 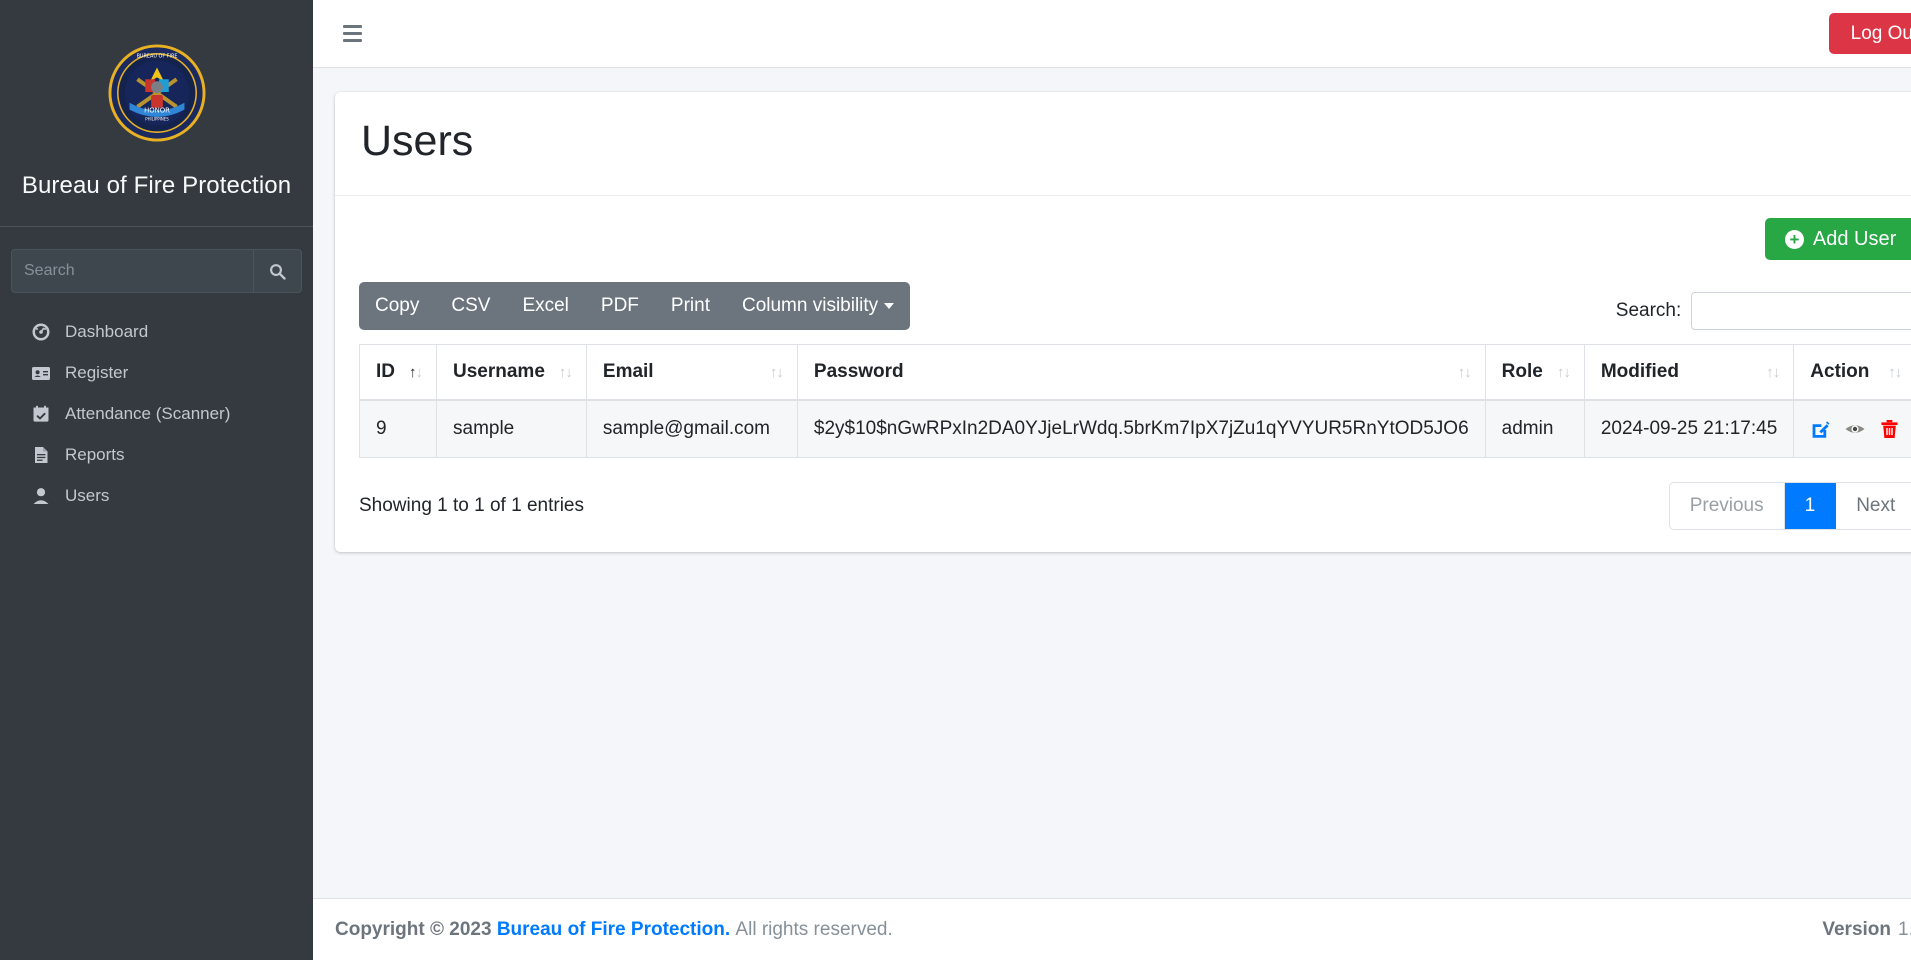 What do you see at coordinates (1639, 372) in the screenshot?
I see `column-label: Modified` at bounding box center [1639, 372].